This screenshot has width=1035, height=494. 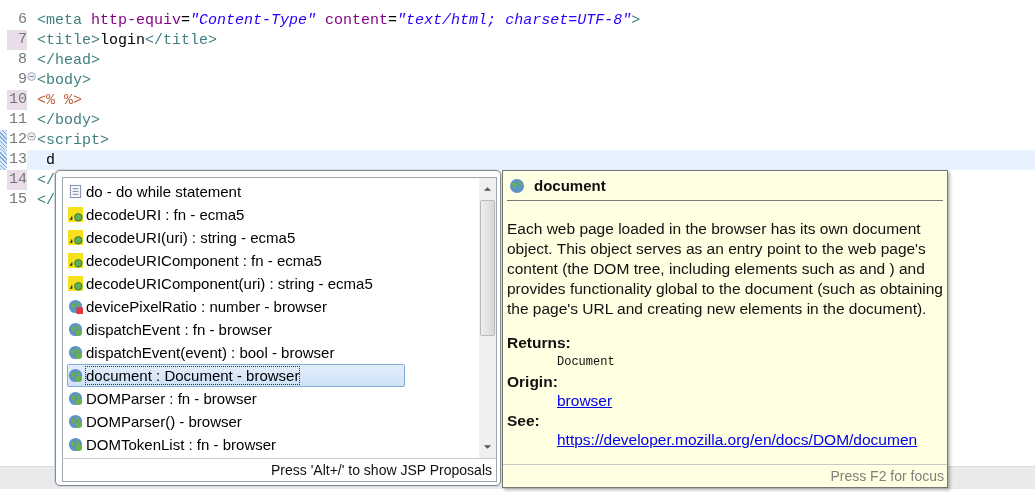 I want to click on proposal-item: dispatchEvent(event) : bool - browser, so click(x=236, y=352).